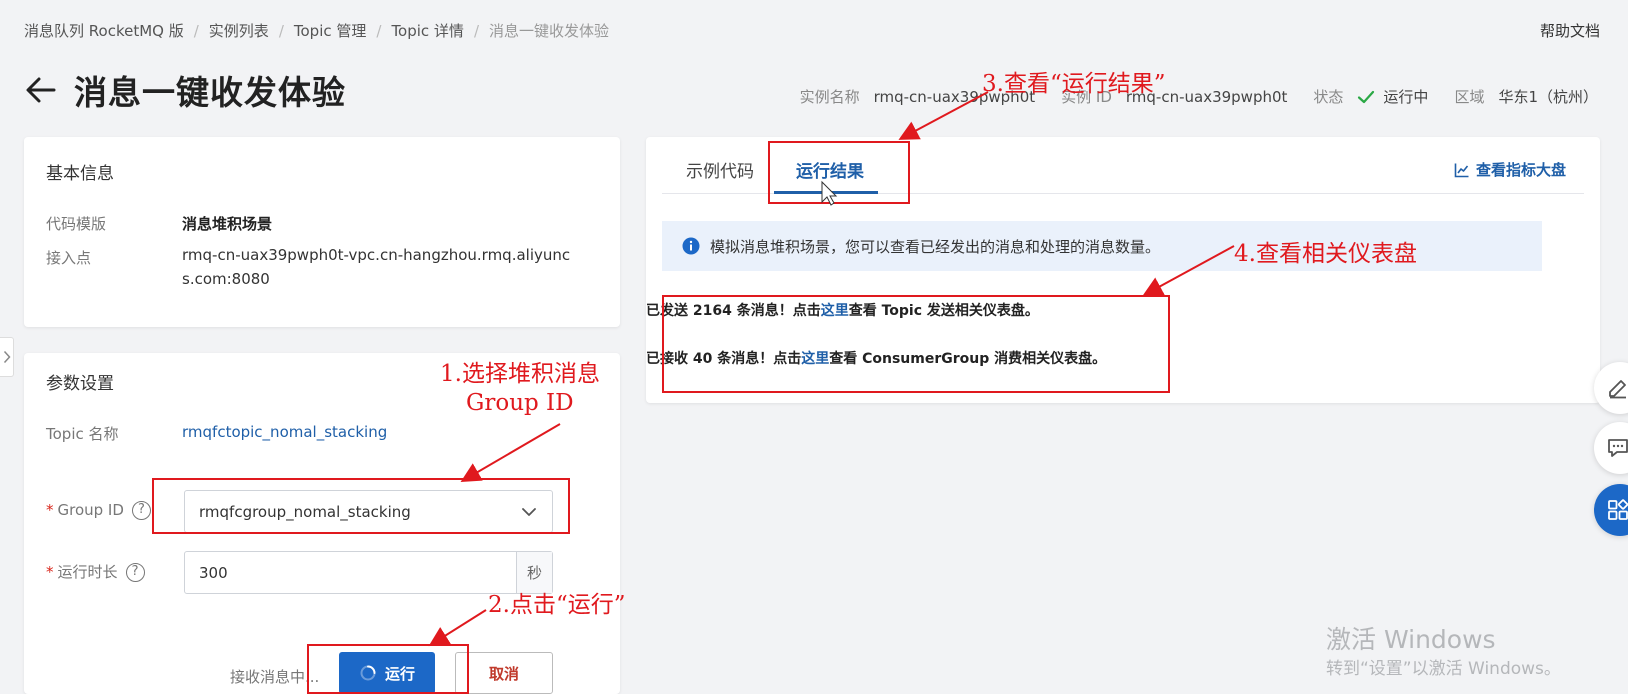  I want to click on apps-grid-icon, so click(1618, 509).